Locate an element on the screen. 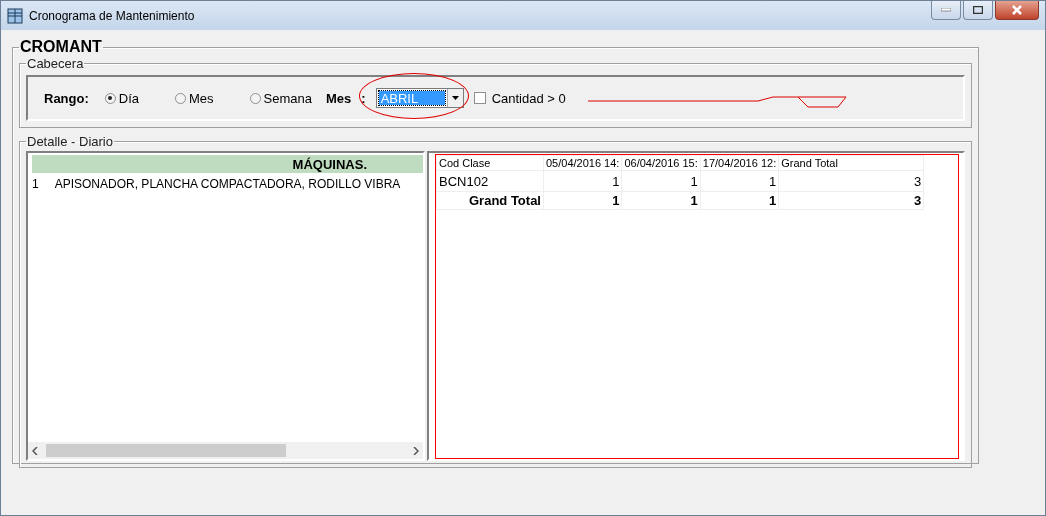 The height and width of the screenshot is (516, 1046). group-title: CROMANT is located at coordinates (61, 47).